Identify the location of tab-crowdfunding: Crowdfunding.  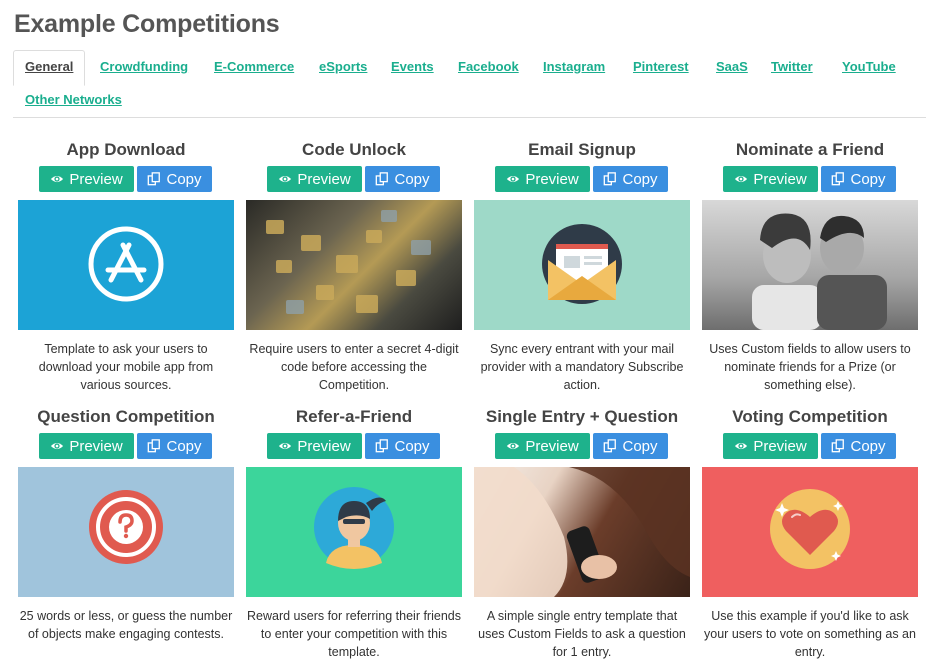
(144, 66).